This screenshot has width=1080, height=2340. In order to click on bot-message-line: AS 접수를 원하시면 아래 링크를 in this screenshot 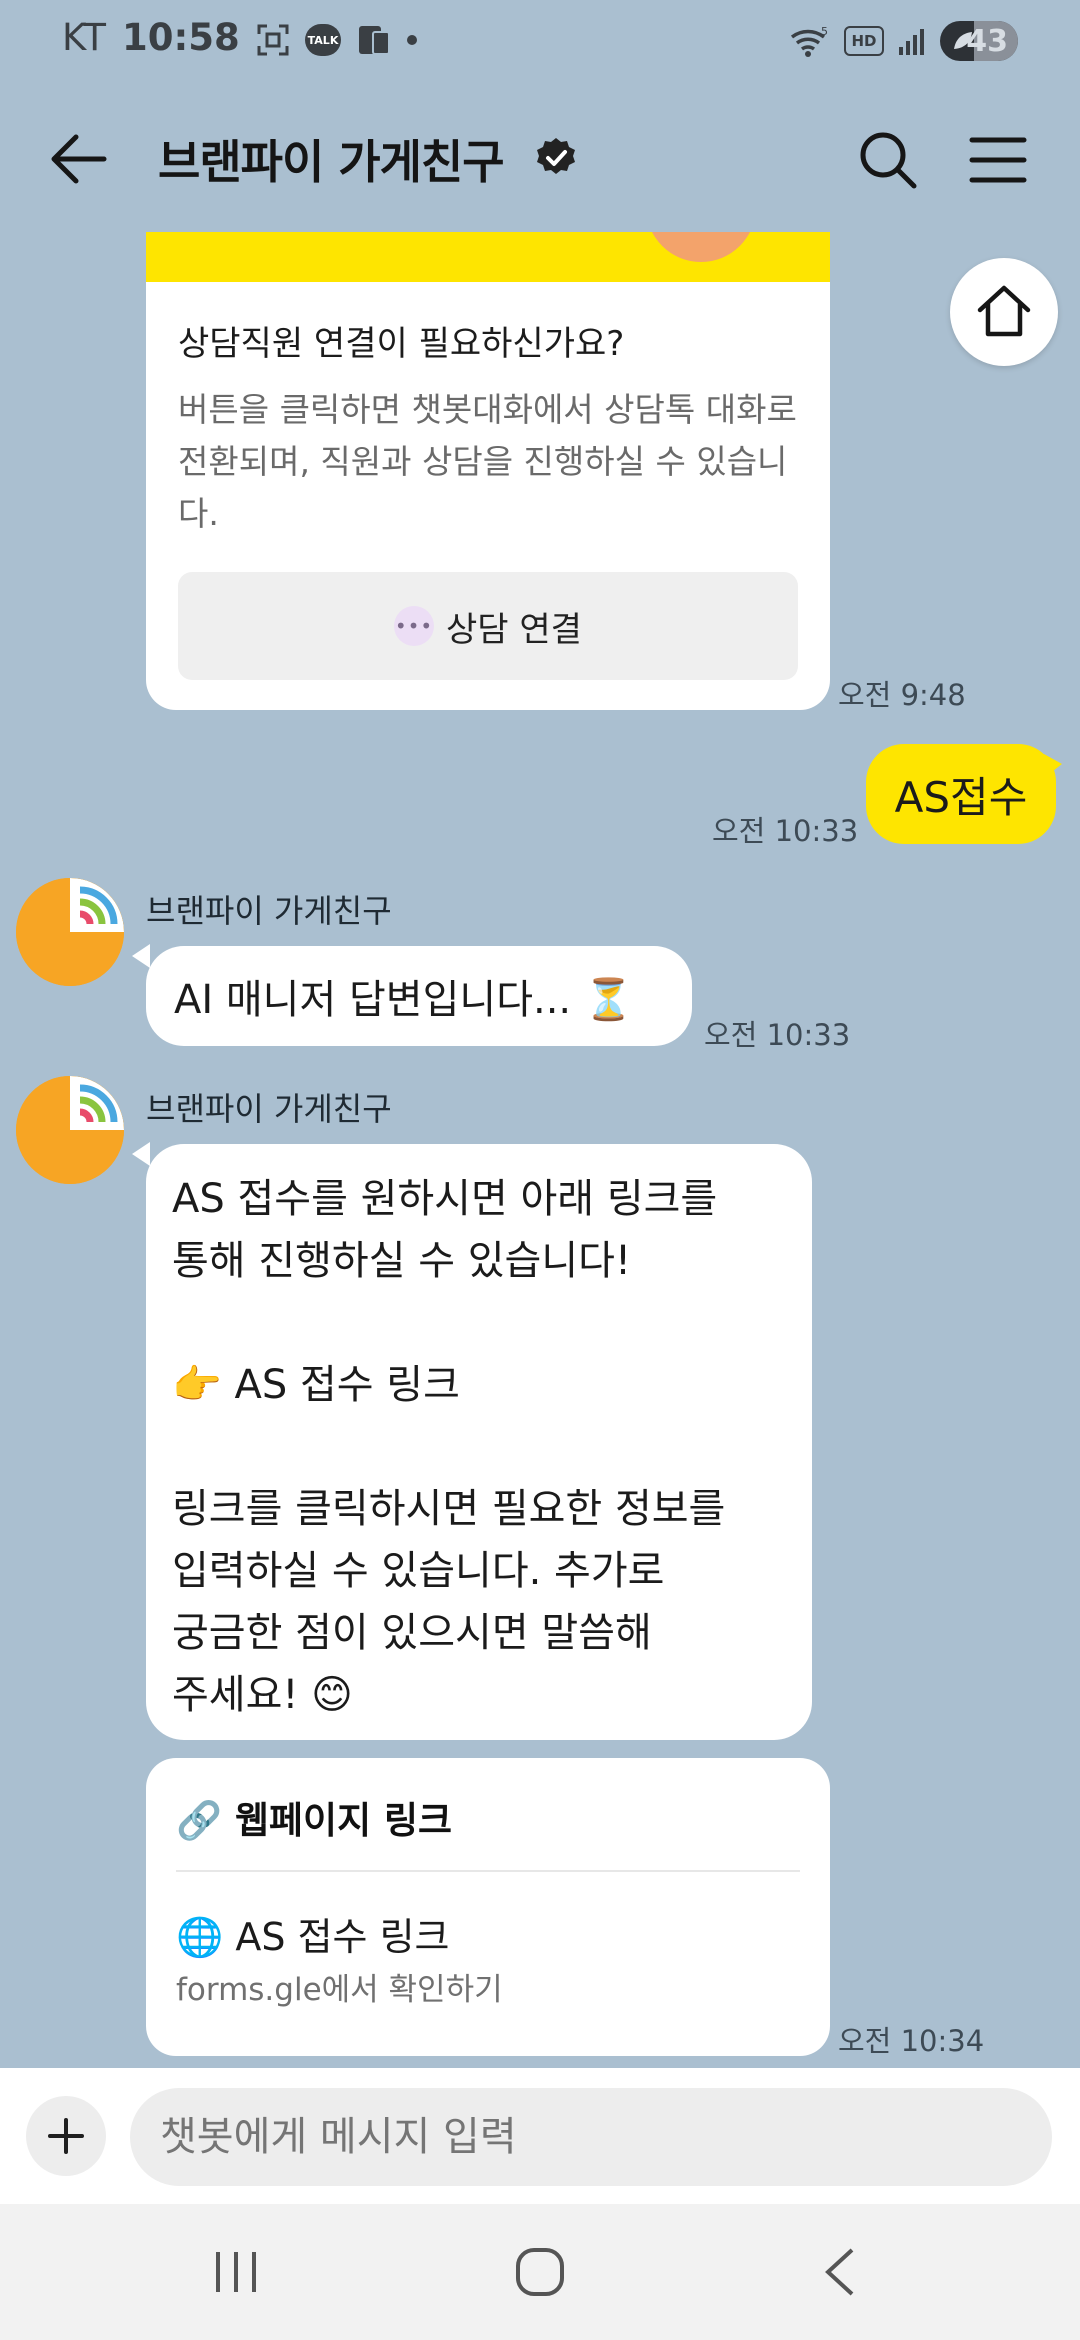, I will do `click(445, 1199)`.